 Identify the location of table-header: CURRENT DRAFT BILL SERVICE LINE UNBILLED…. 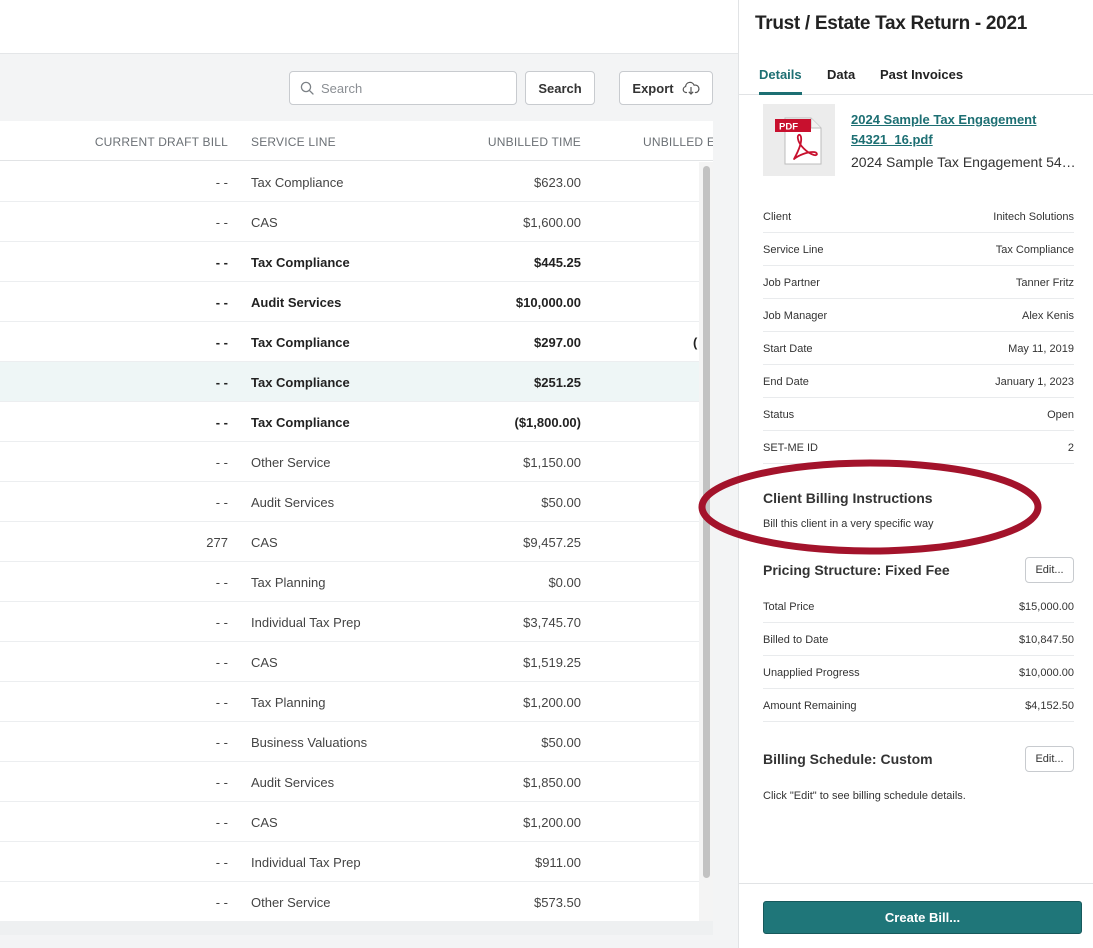
(356, 141).